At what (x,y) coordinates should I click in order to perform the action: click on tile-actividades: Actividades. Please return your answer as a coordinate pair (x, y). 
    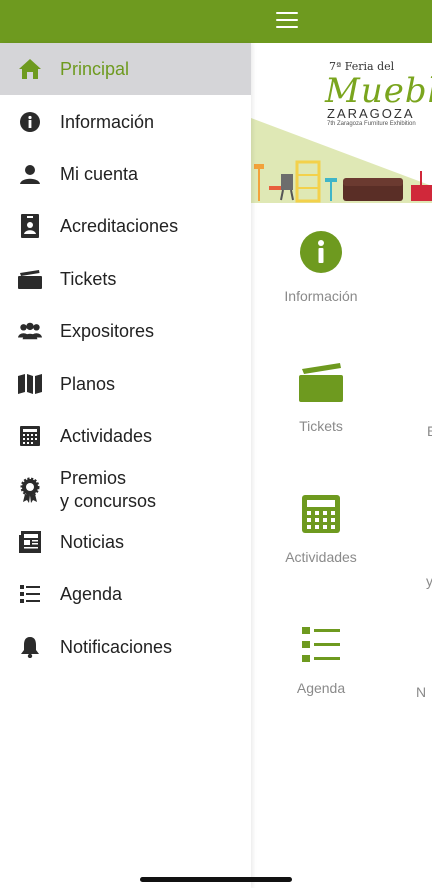
    Looking at the image, I should click on (321, 529).